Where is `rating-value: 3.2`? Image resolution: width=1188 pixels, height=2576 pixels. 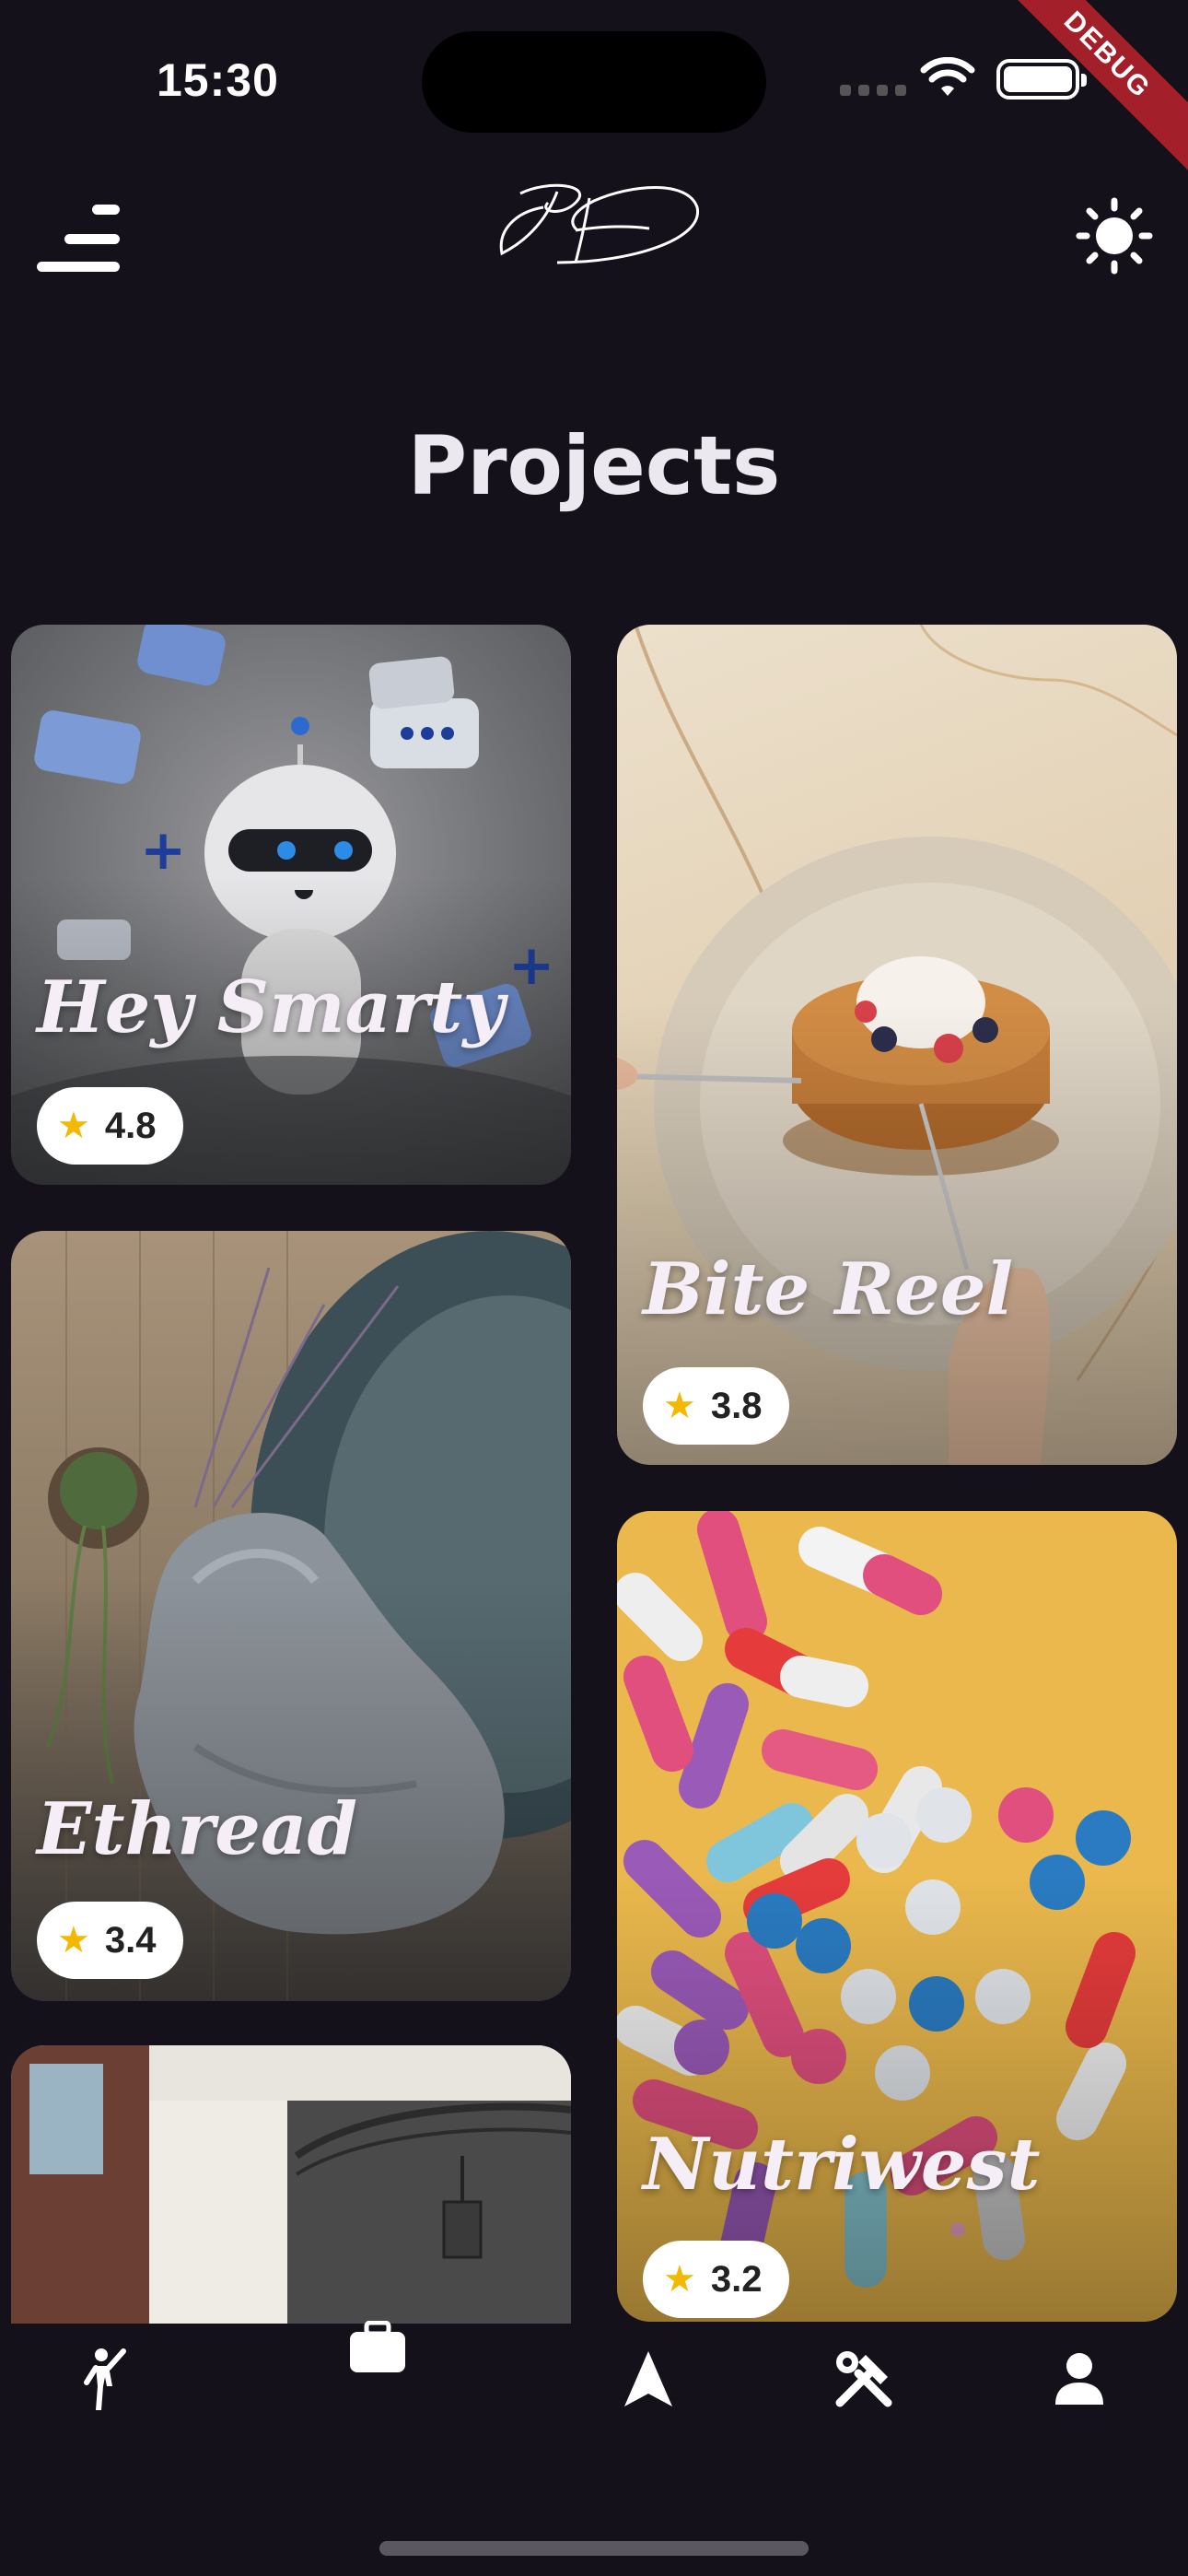
rating-value: 3.2 is located at coordinates (736, 2279).